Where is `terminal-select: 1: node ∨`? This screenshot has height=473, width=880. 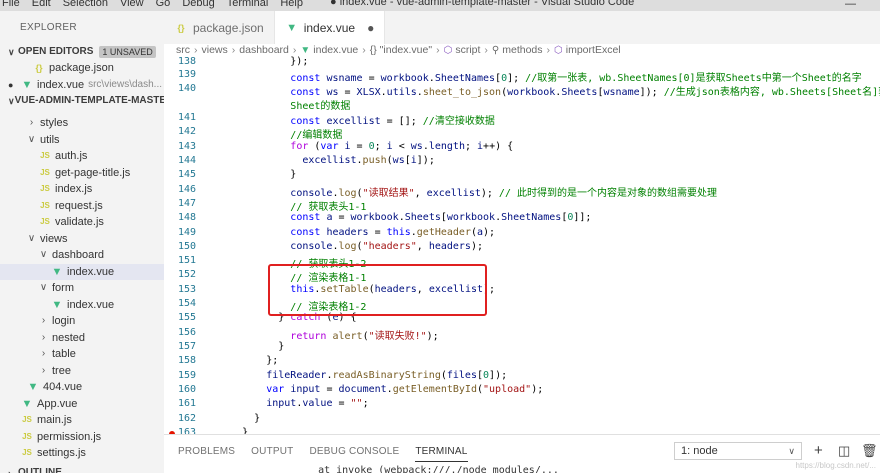 terminal-select: 1: node ∨ is located at coordinates (738, 451).